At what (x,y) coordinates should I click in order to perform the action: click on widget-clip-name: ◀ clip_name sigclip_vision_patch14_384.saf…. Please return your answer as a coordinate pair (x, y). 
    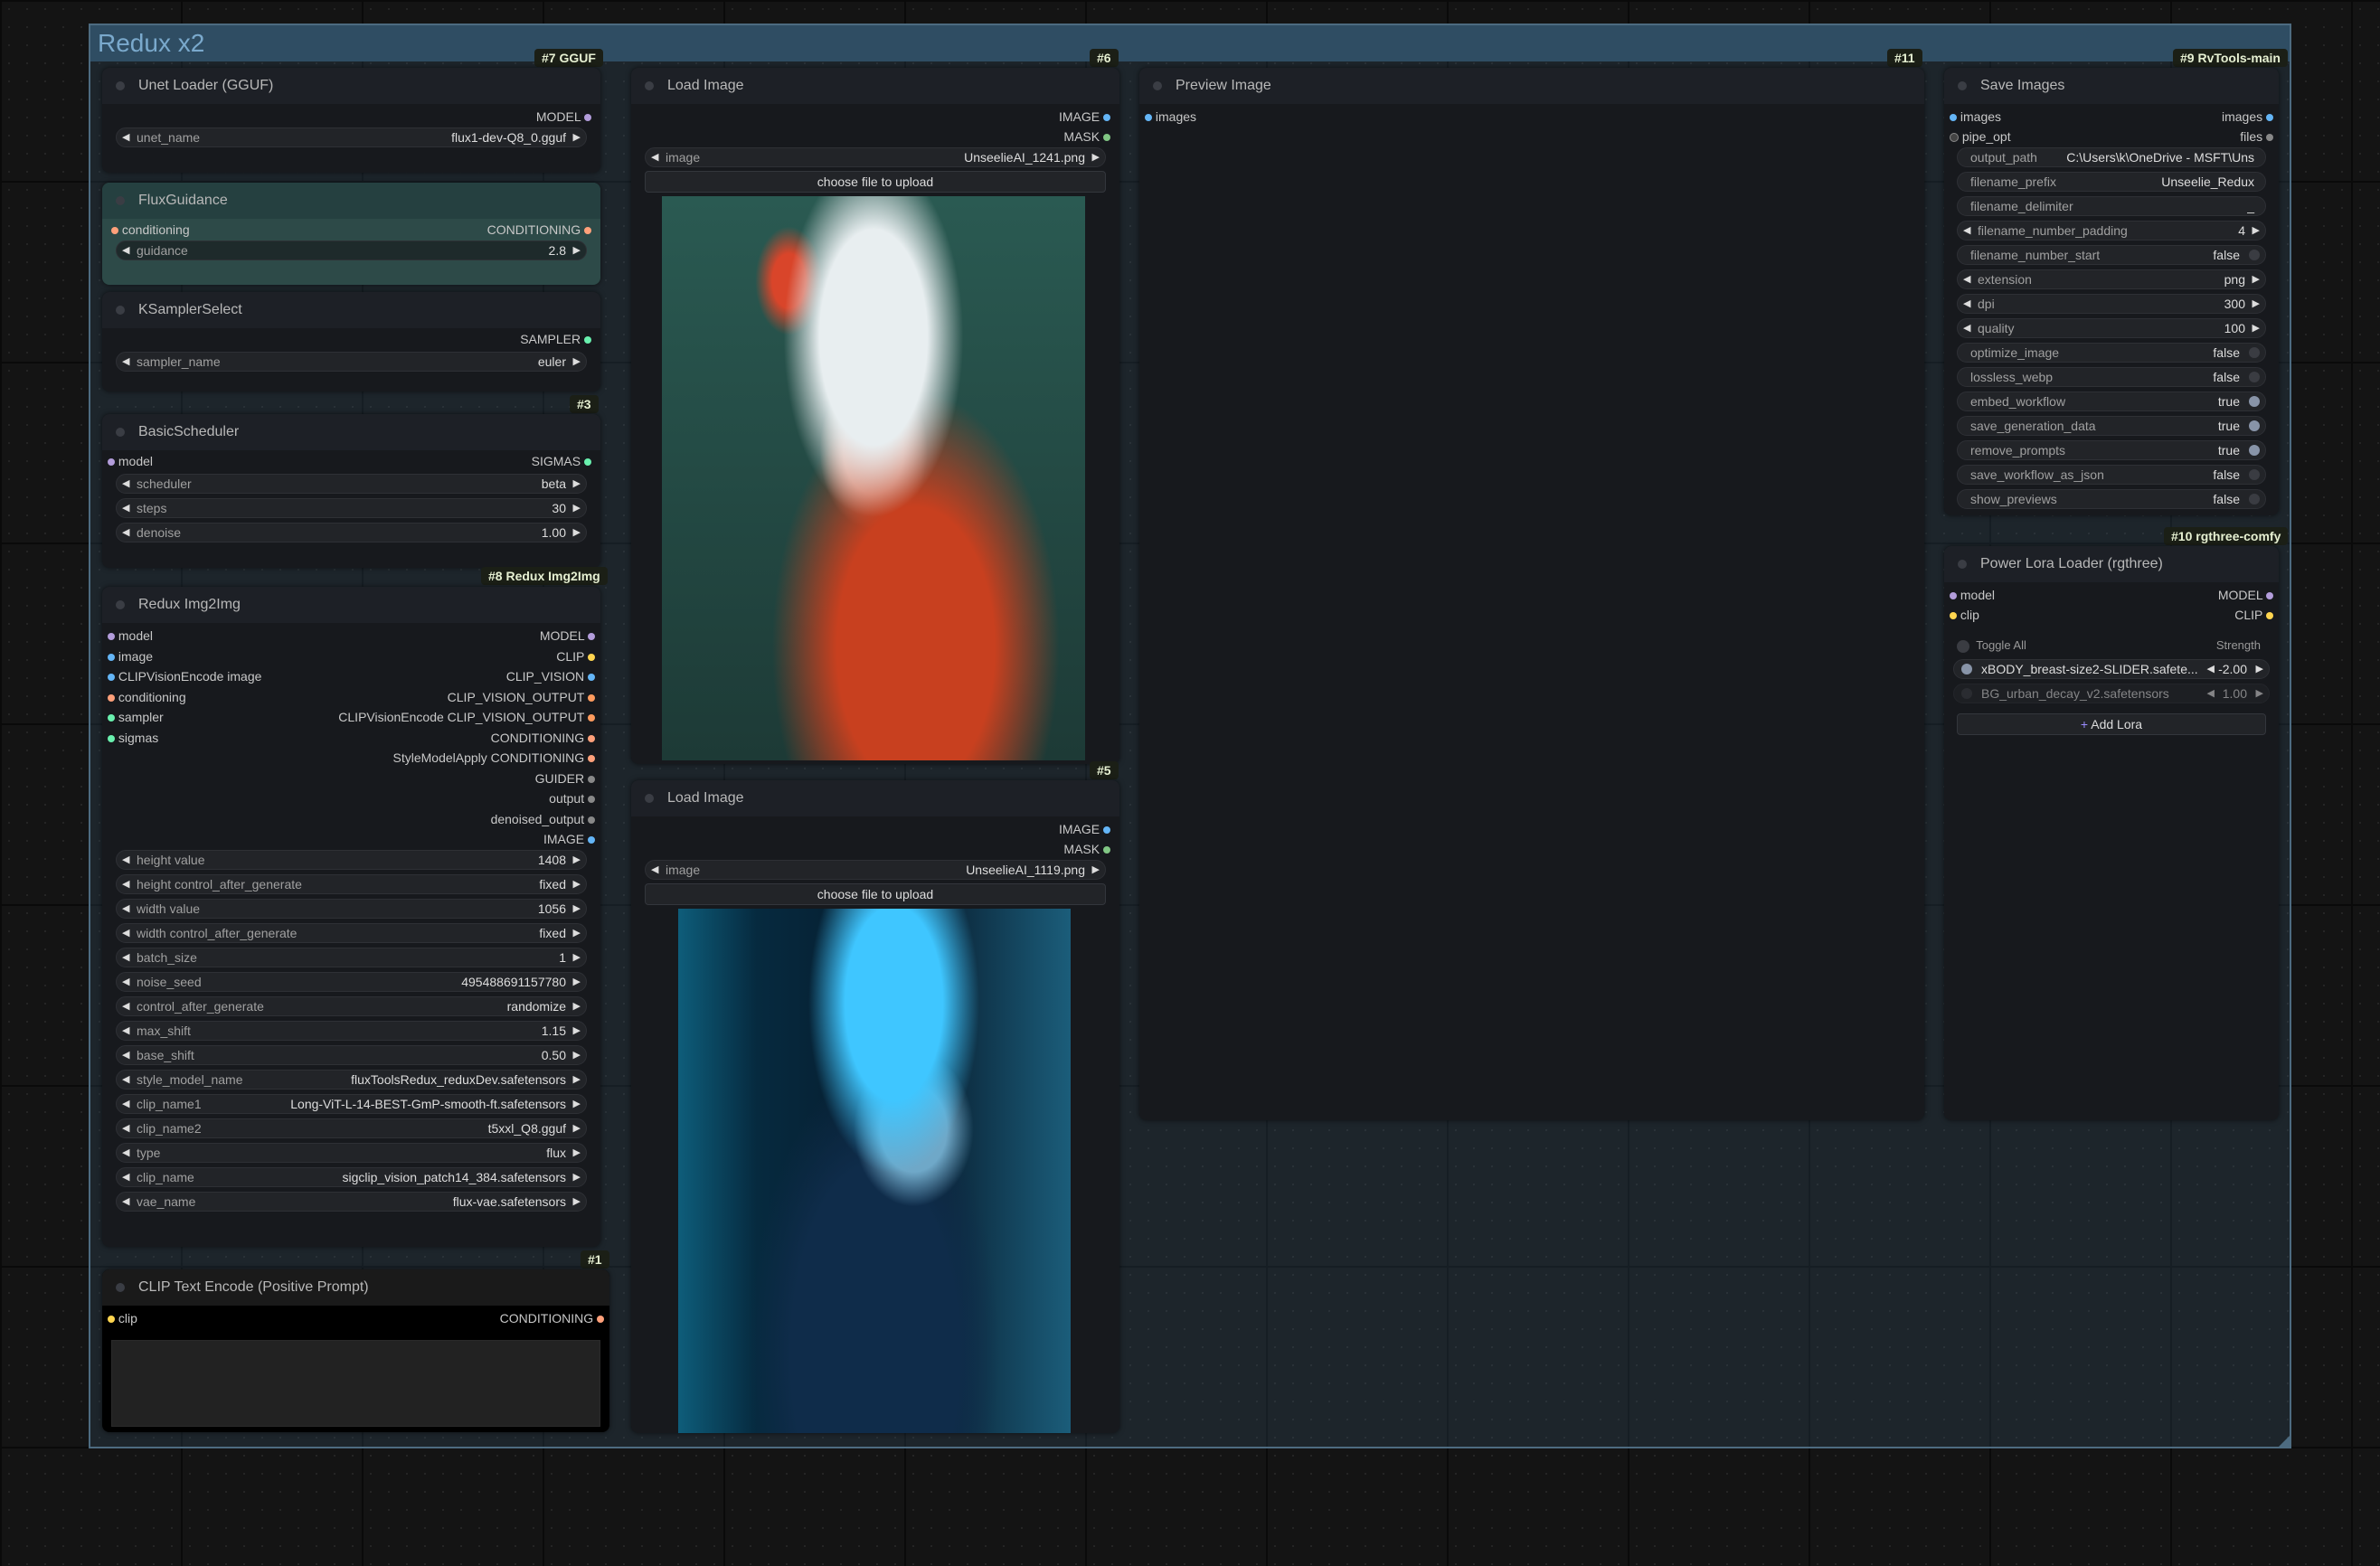
    Looking at the image, I should click on (352, 1177).